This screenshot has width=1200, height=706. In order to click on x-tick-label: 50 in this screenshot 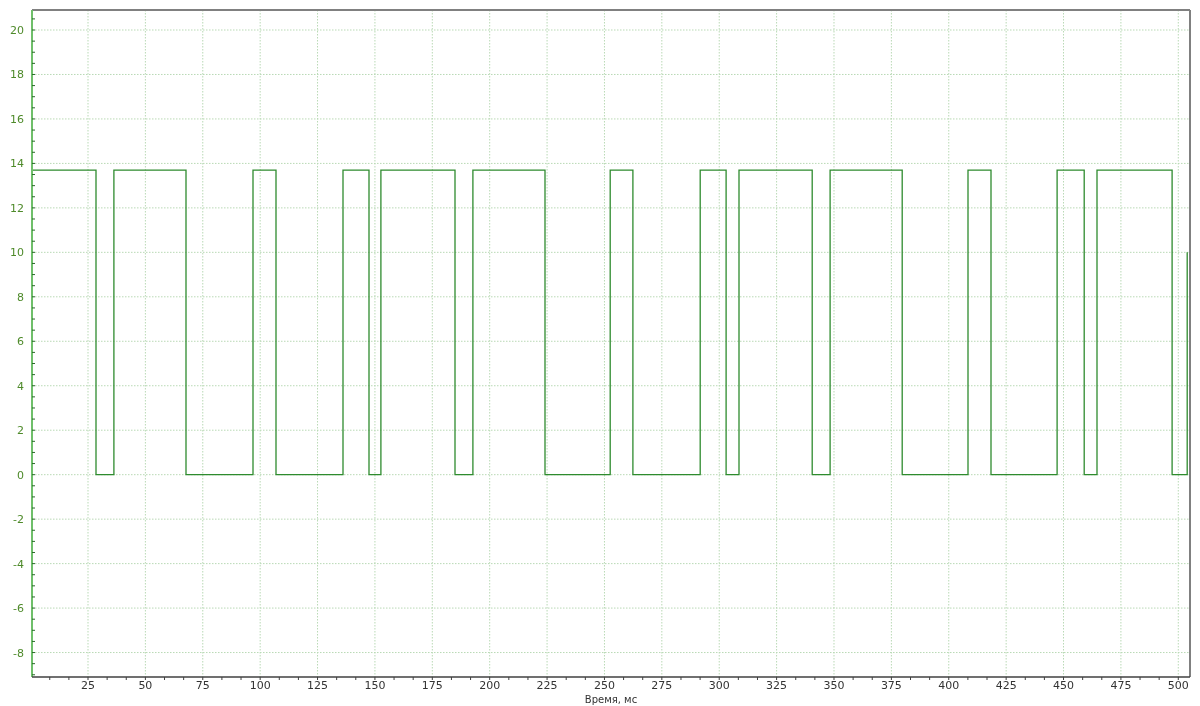, I will do `click(145, 685)`.